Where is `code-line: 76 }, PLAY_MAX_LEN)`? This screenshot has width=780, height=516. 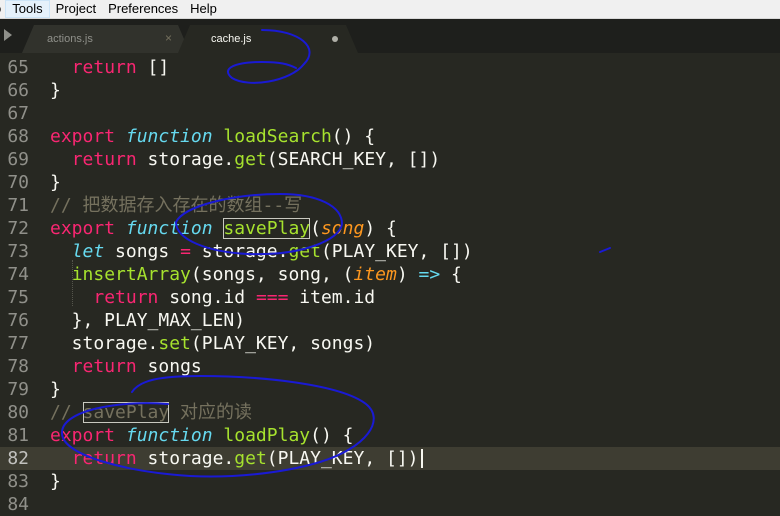 code-line: 76 }, PLAY_MAX_LEN) is located at coordinates (390, 320).